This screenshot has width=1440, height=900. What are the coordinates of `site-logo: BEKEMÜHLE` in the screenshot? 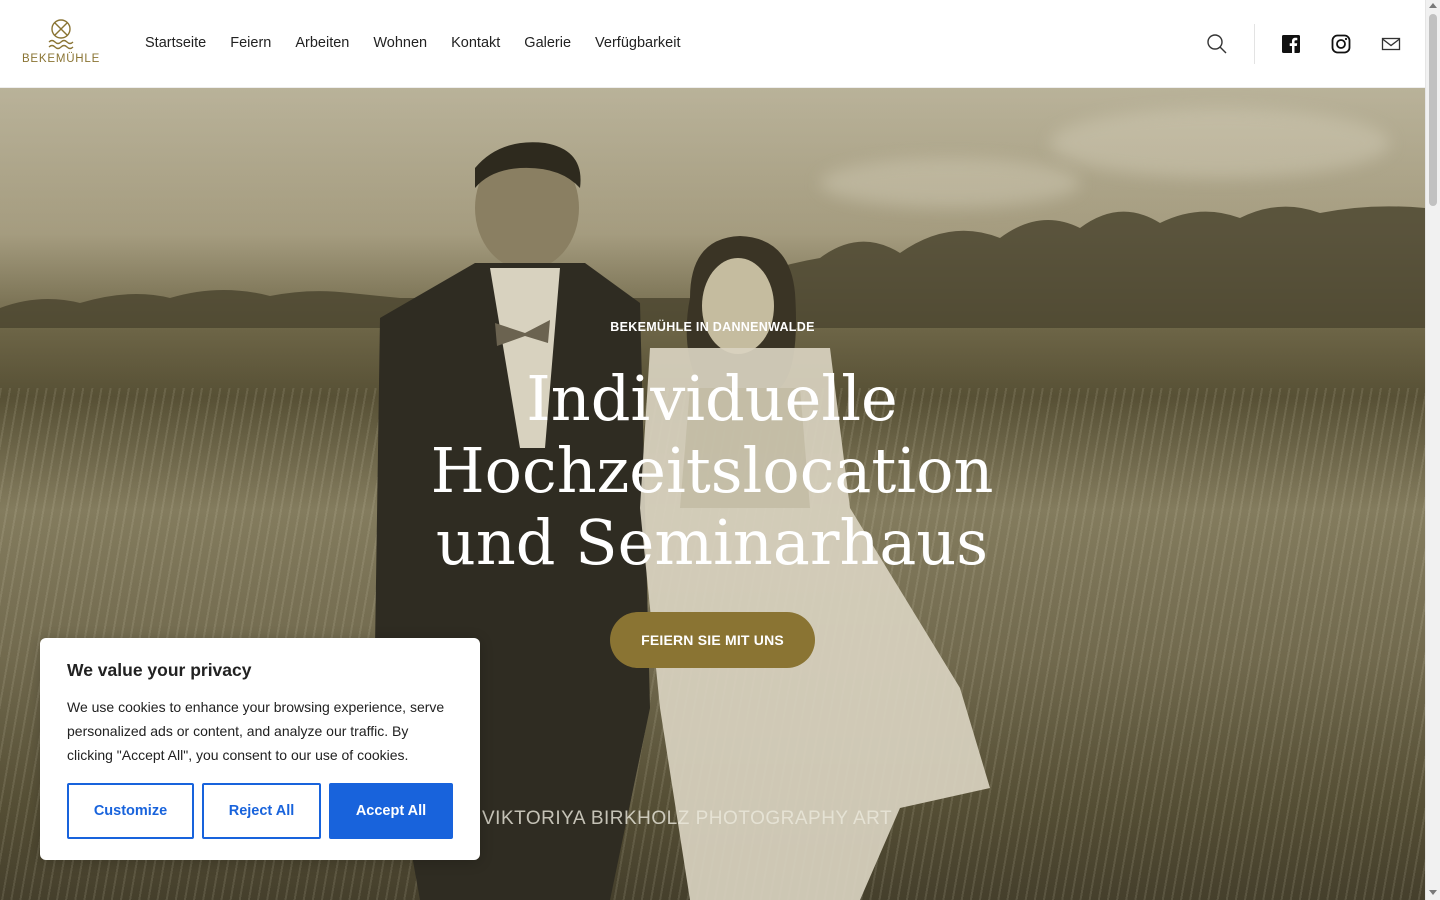 It's located at (61, 44).